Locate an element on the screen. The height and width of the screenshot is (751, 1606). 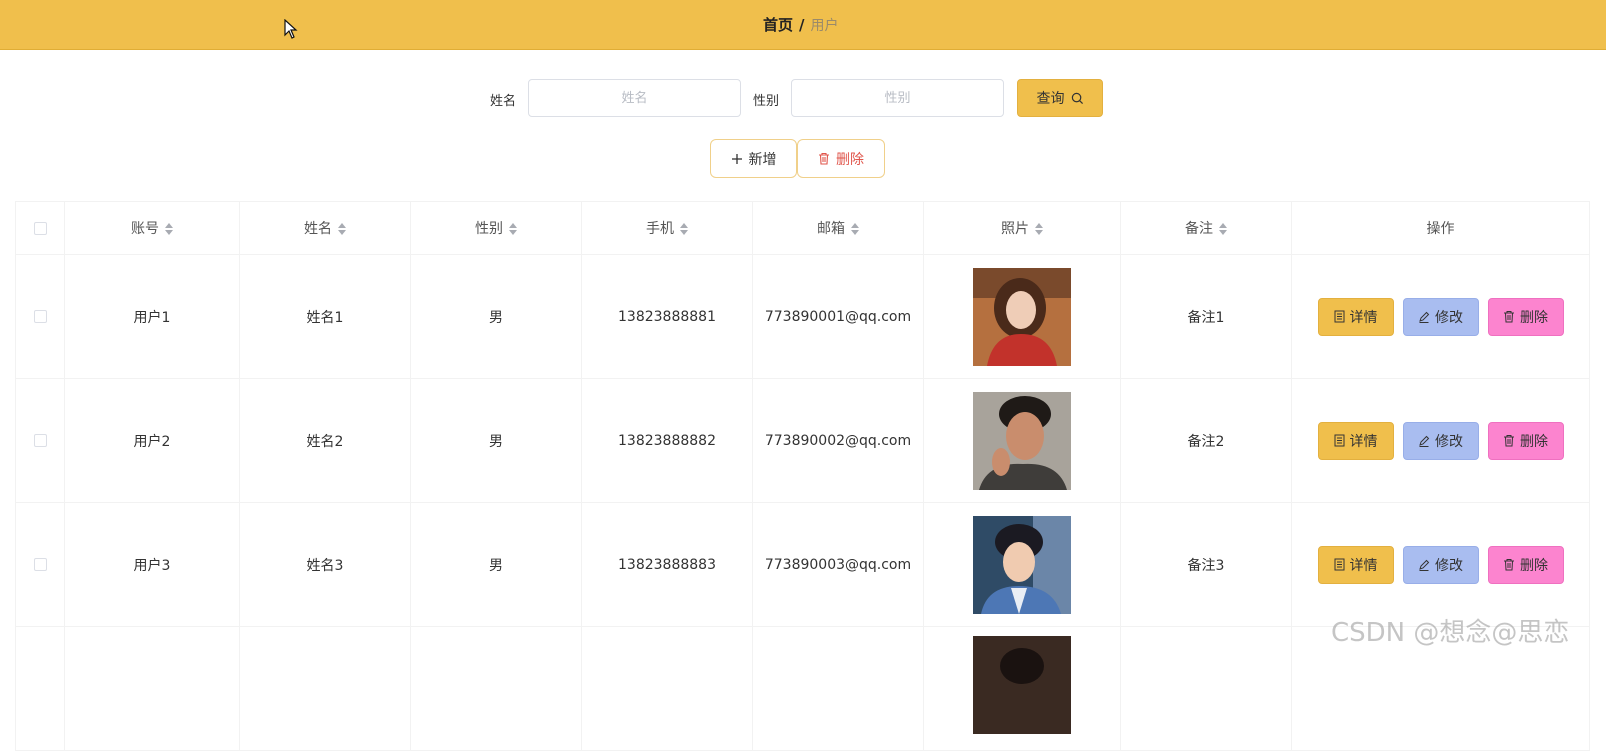
watermark: CSDN @想念@思恋 is located at coordinates (1450, 633).